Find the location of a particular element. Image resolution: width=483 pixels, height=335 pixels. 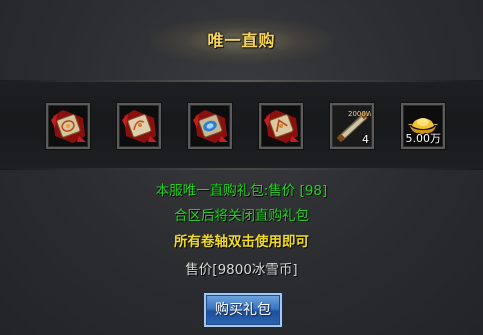

gift-scroll-red-2-icon is located at coordinates (139, 126).